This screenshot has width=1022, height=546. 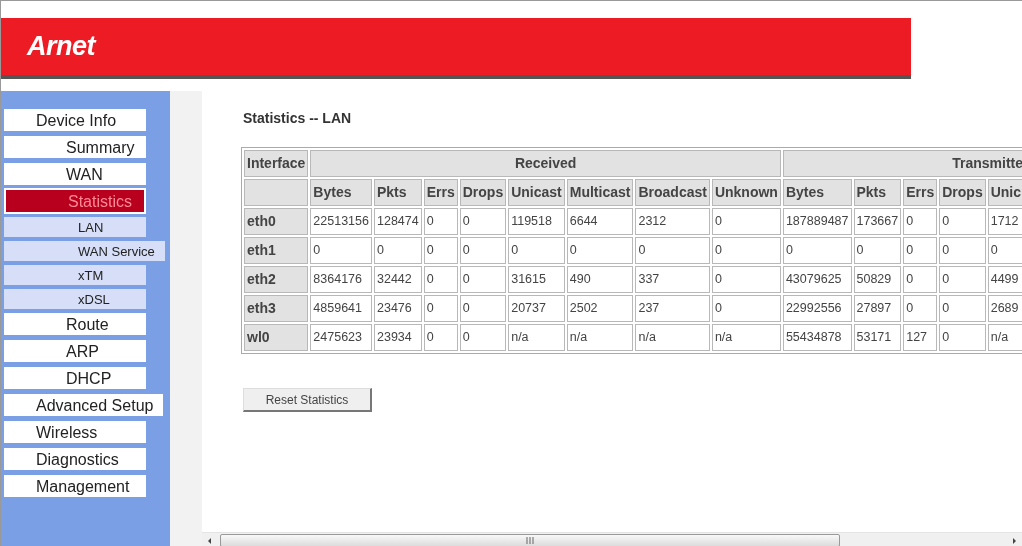 I want to click on menu-item: xTM, so click(x=75, y=275).